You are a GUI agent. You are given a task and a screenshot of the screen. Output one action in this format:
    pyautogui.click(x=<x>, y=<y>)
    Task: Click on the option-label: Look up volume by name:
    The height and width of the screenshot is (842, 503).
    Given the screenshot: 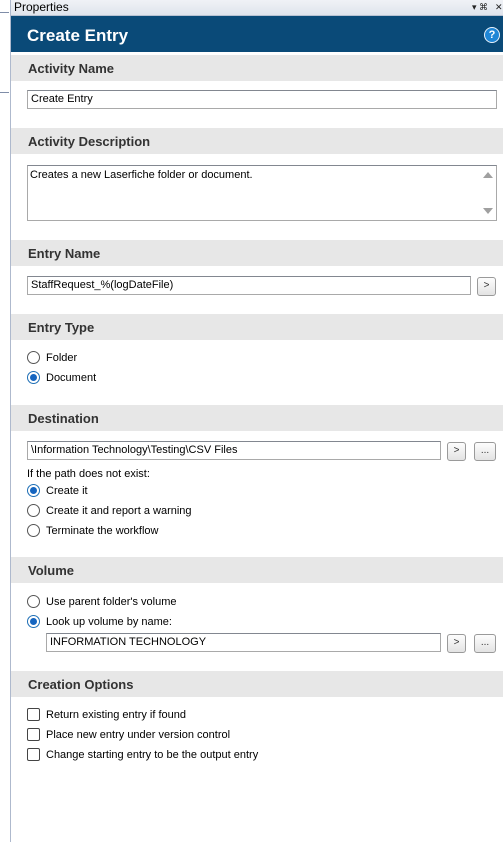 What is the action you would take?
    pyautogui.click(x=109, y=622)
    